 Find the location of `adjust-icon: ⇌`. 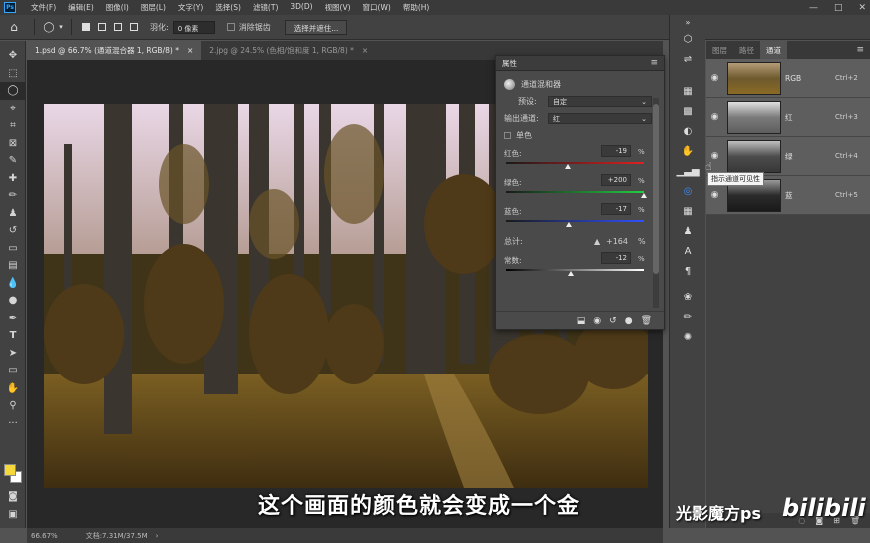

adjust-icon: ⇌ is located at coordinates (688, 59).